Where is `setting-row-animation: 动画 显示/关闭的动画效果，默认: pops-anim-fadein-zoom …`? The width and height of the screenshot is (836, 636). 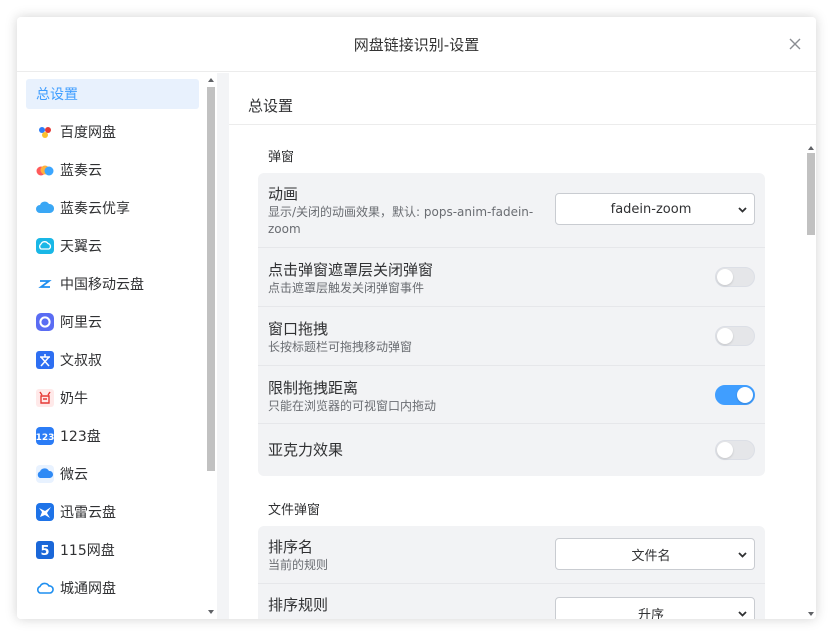
setting-row-animation: 动画 显示/关闭的动画效果，默认: pops-anim-fadein-zoom … is located at coordinates (511, 210).